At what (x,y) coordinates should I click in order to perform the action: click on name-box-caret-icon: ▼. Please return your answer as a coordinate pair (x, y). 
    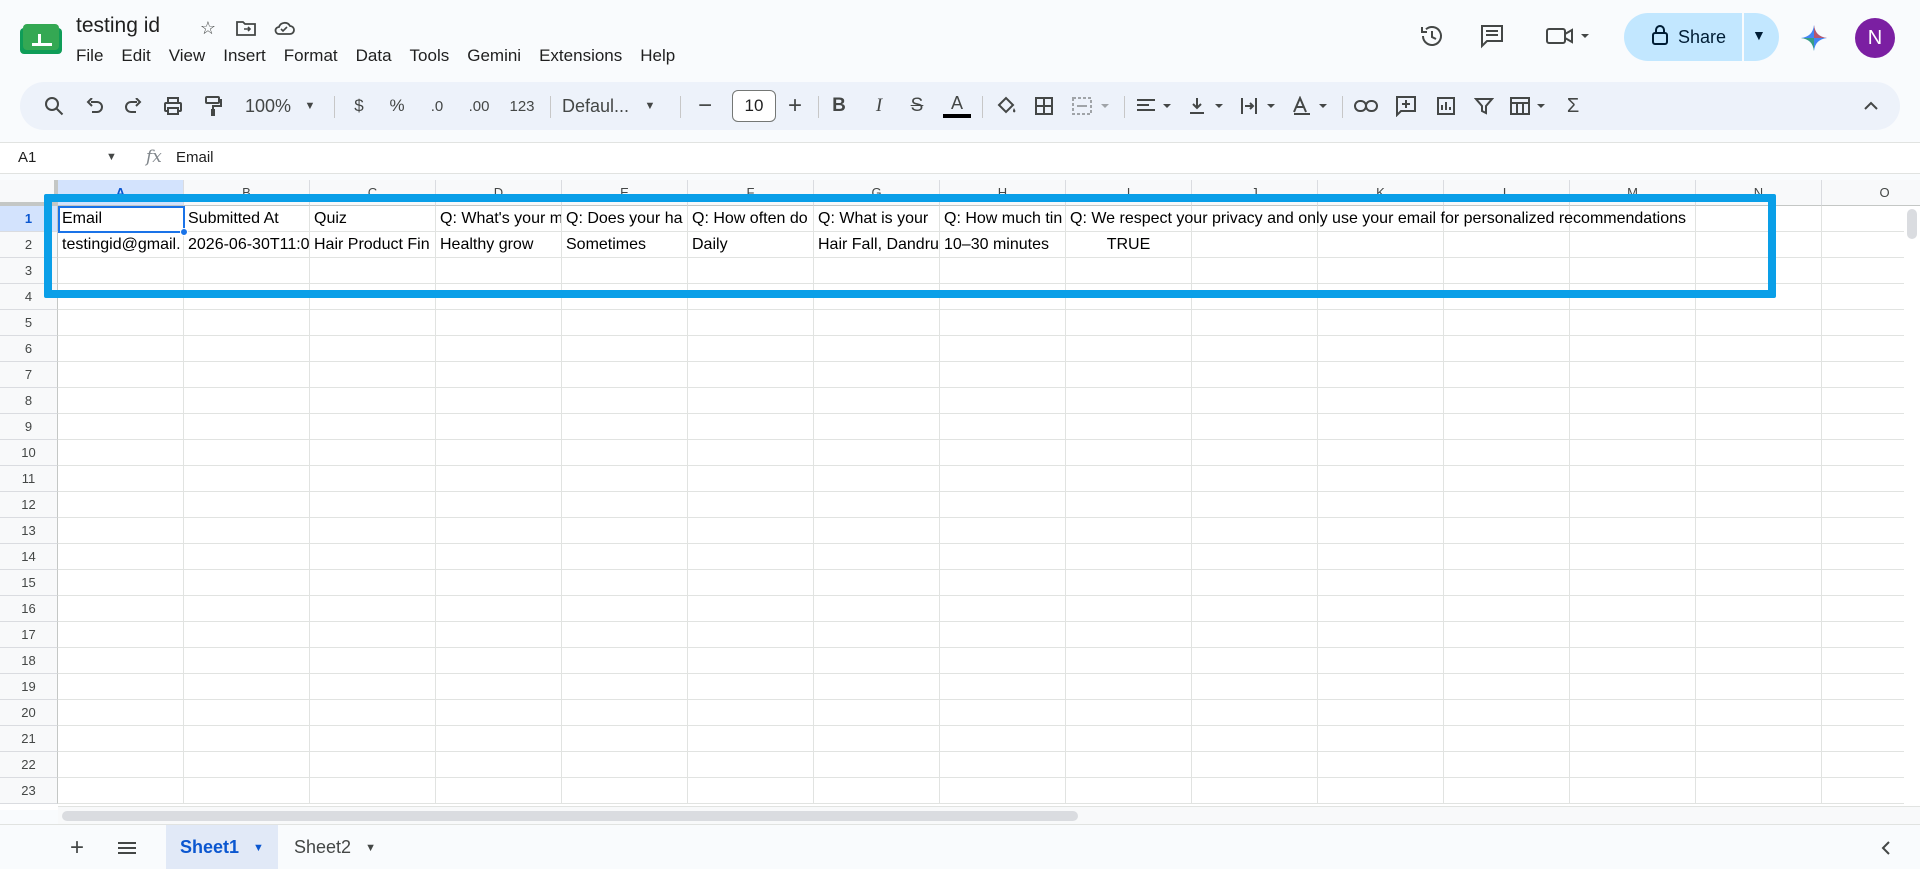
    Looking at the image, I should click on (111, 157).